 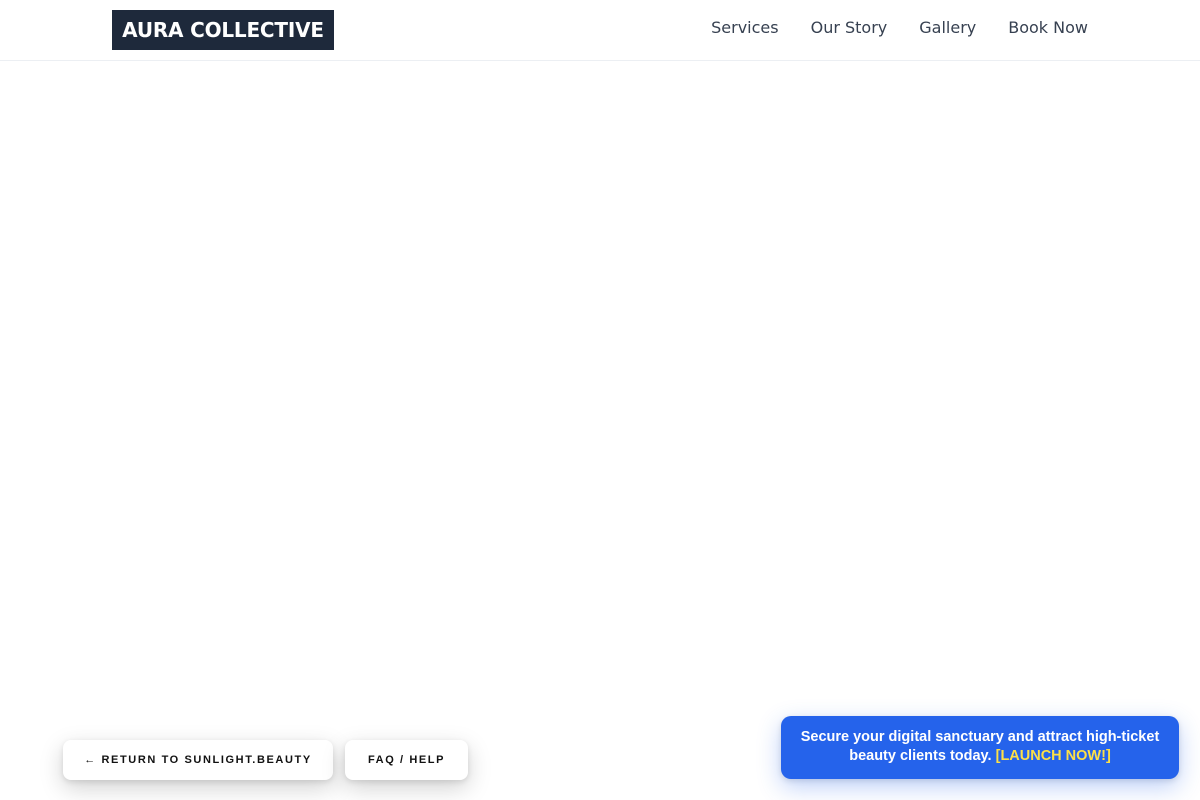 I want to click on site-logo: AURA COLLECTIVE, so click(x=223, y=30).